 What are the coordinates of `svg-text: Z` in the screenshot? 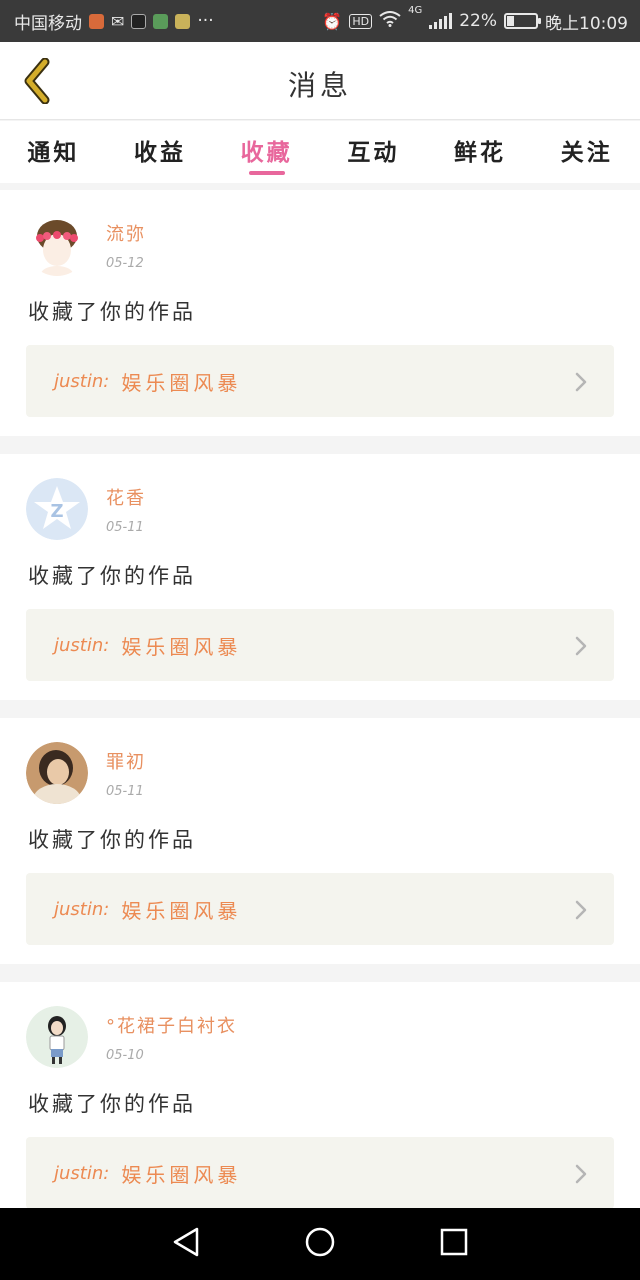 It's located at (56, 511).